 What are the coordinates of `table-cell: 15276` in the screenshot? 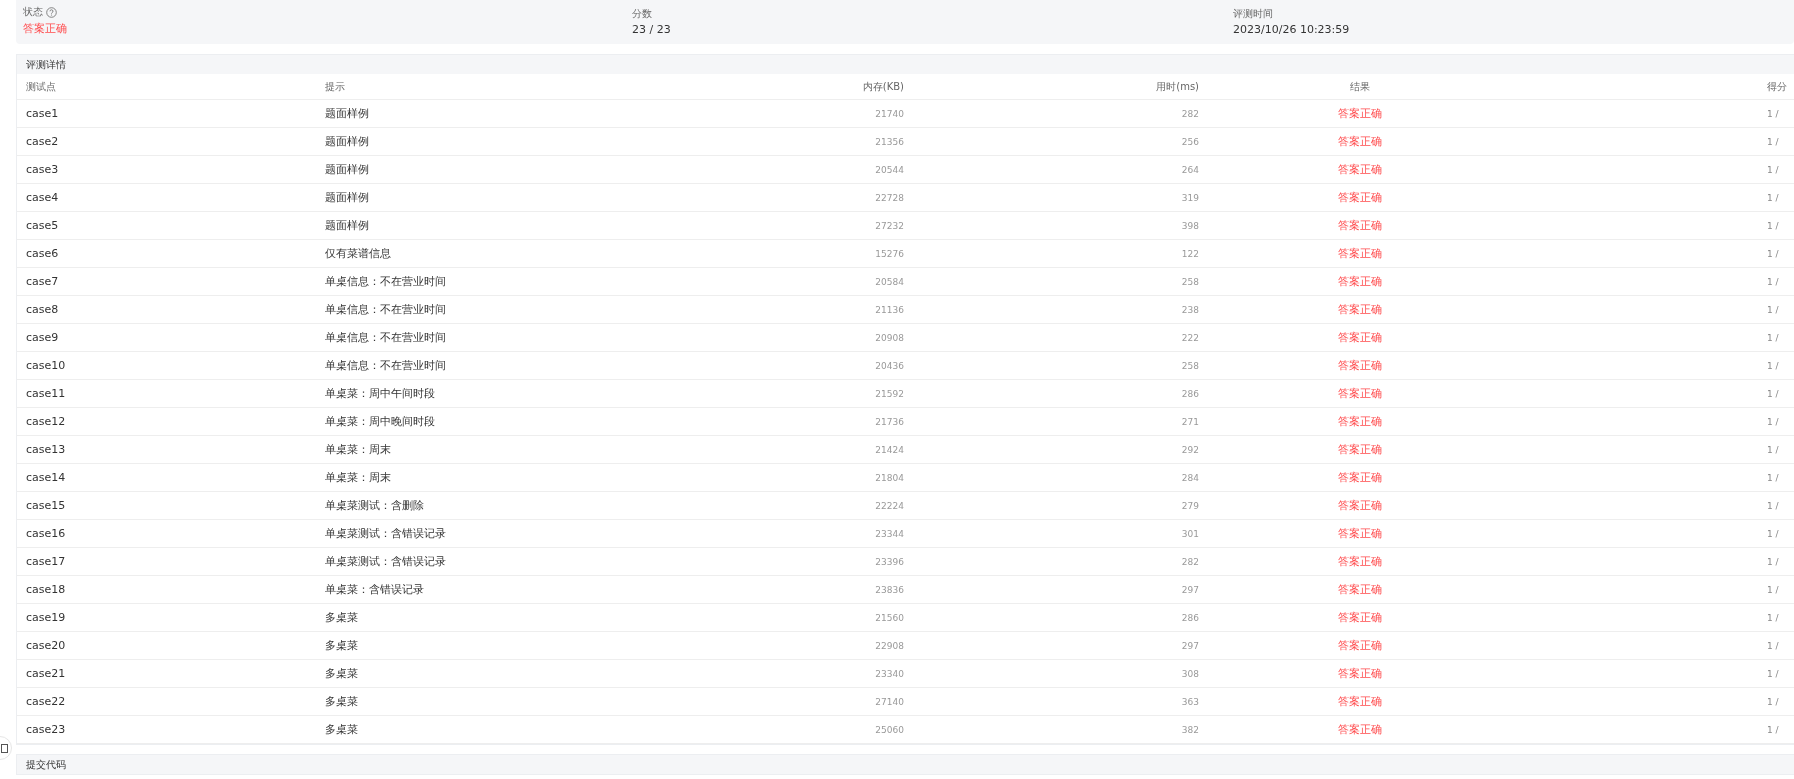 It's located at (854, 254).